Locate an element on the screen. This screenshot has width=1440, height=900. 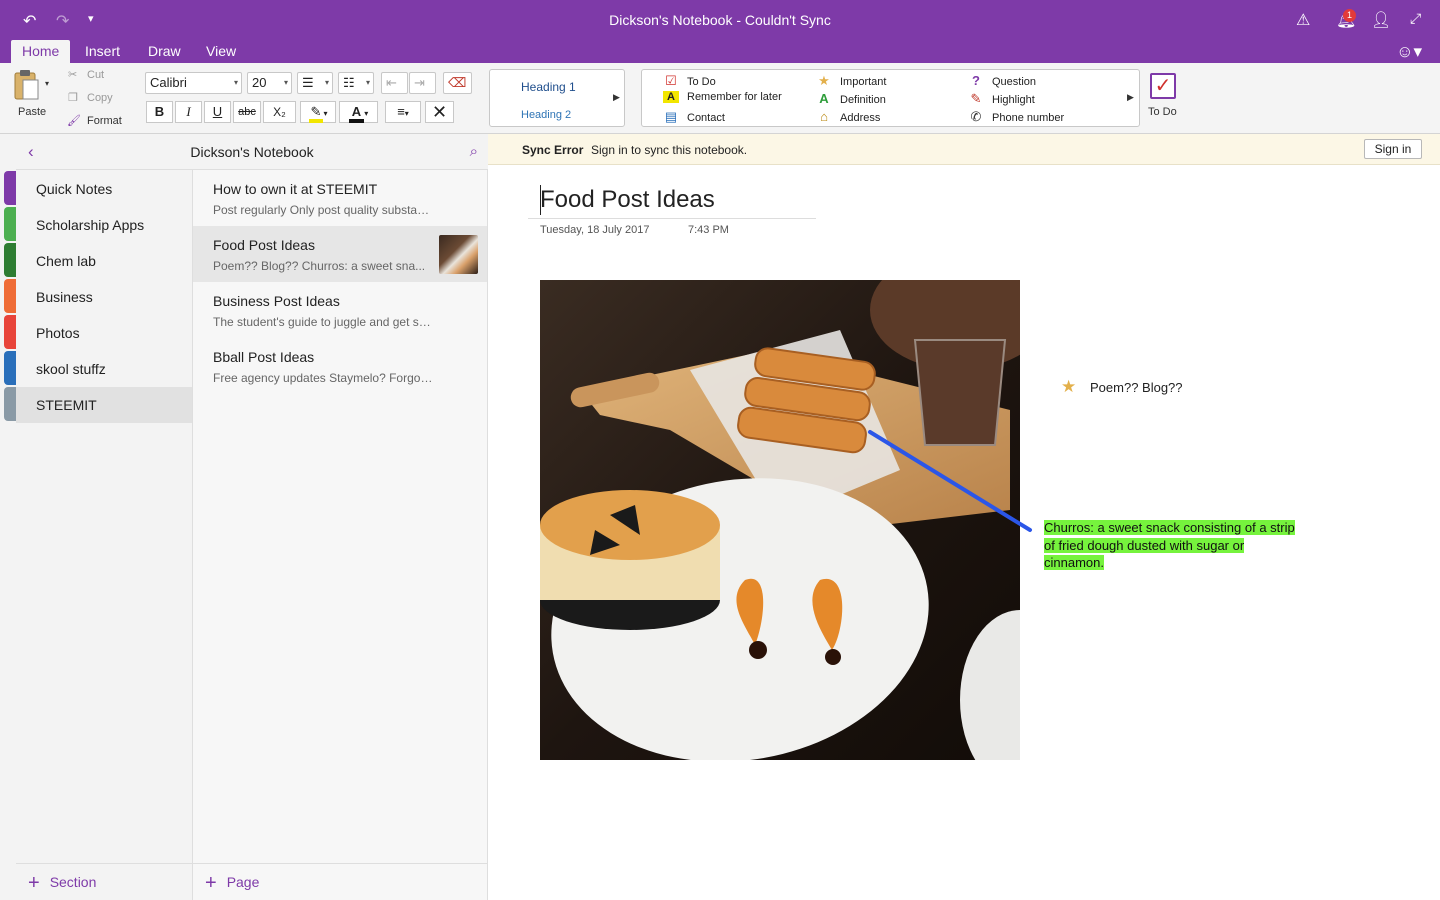
notebook-title: Dickson's Notebook is located at coordinates (252, 152).